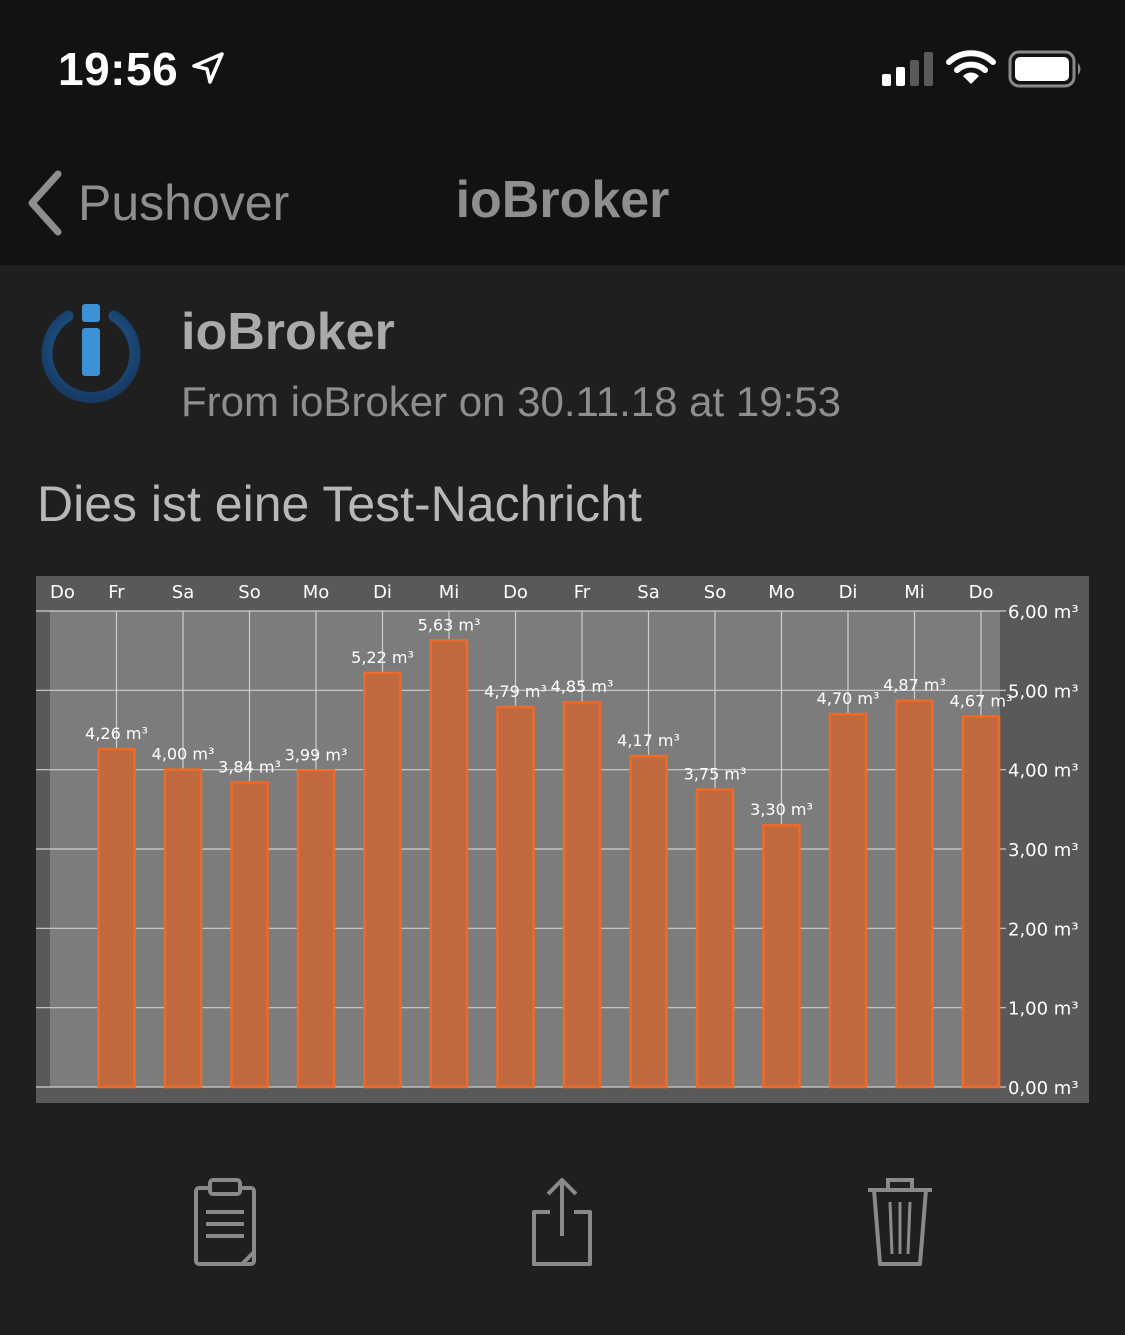 The height and width of the screenshot is (1335, 1125). What do you see at coordinates (1043, 1009) in the screenshot?
I see `y-tick-label: 1,00 m³` at bounding box center [1043, 1009].